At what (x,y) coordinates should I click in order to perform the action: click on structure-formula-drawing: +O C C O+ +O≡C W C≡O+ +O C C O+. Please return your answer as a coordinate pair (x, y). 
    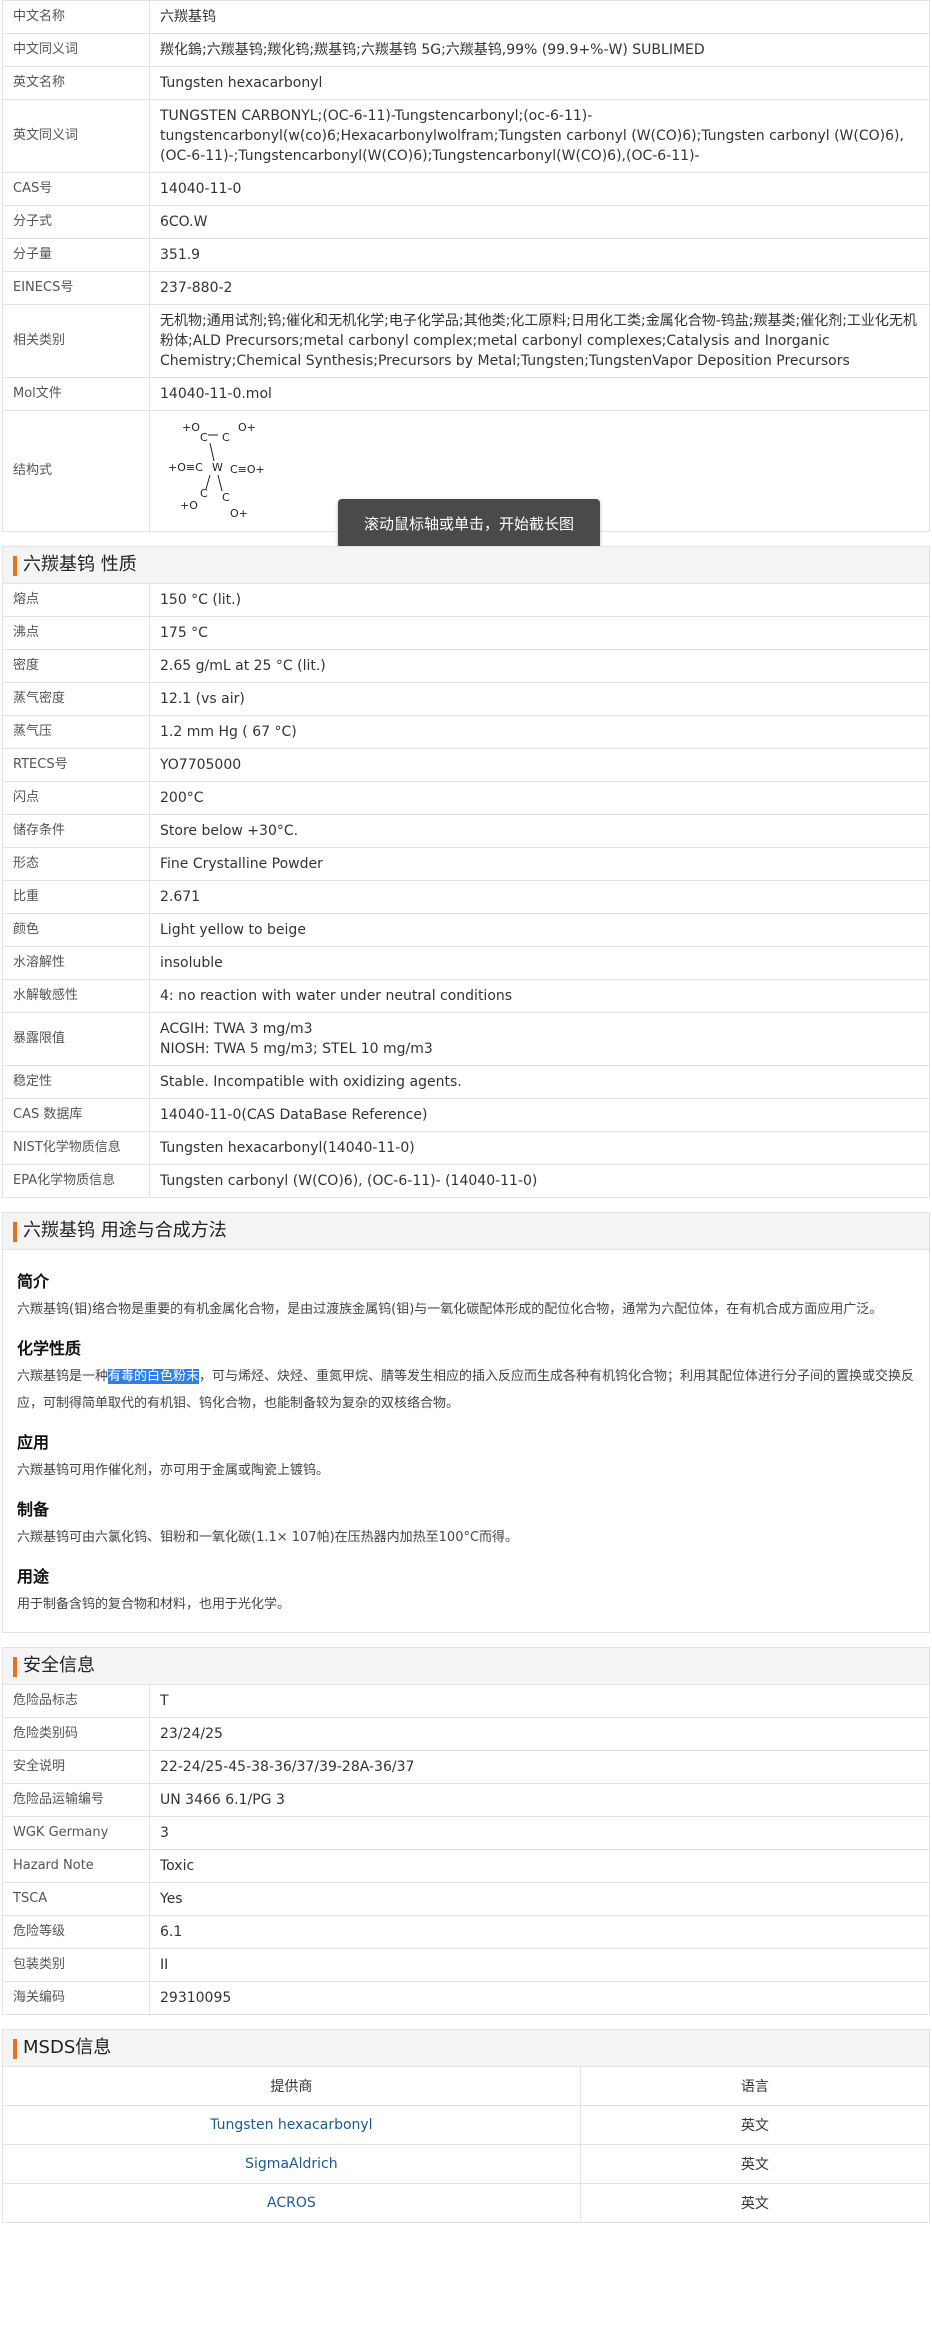
    Looking at the image, I should click on (216, 470).